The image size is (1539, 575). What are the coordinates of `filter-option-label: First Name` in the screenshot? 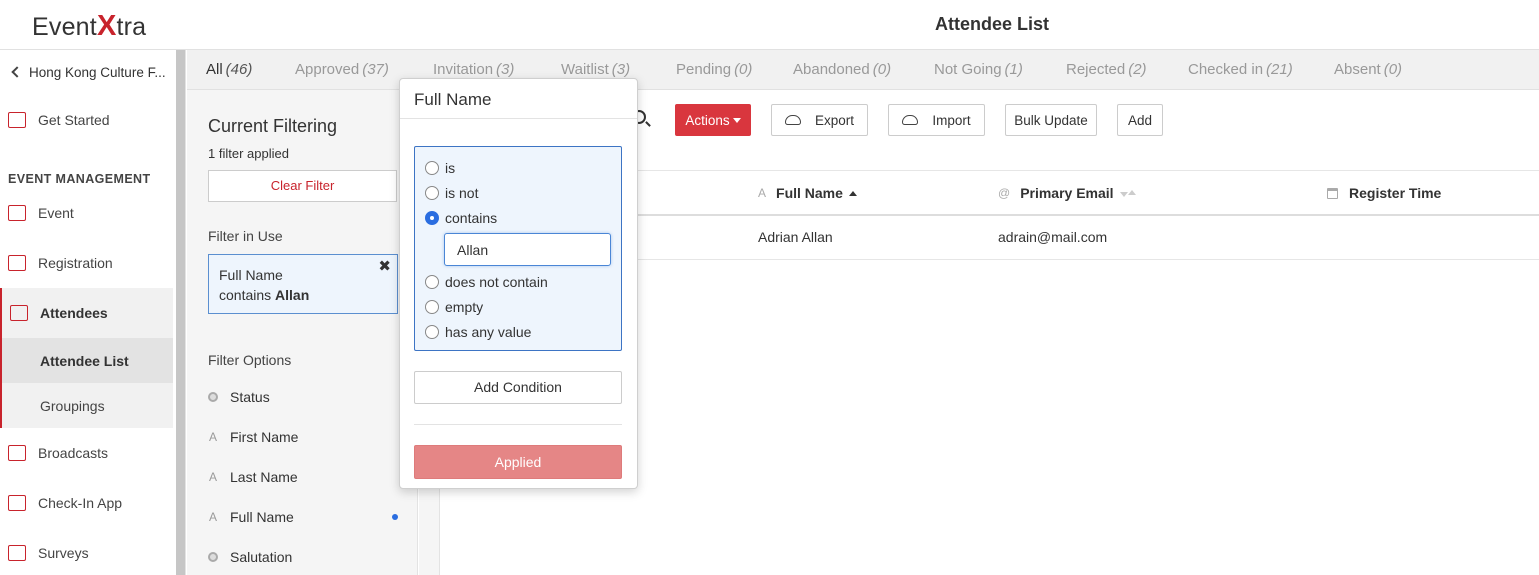 It's located at (264, 437).